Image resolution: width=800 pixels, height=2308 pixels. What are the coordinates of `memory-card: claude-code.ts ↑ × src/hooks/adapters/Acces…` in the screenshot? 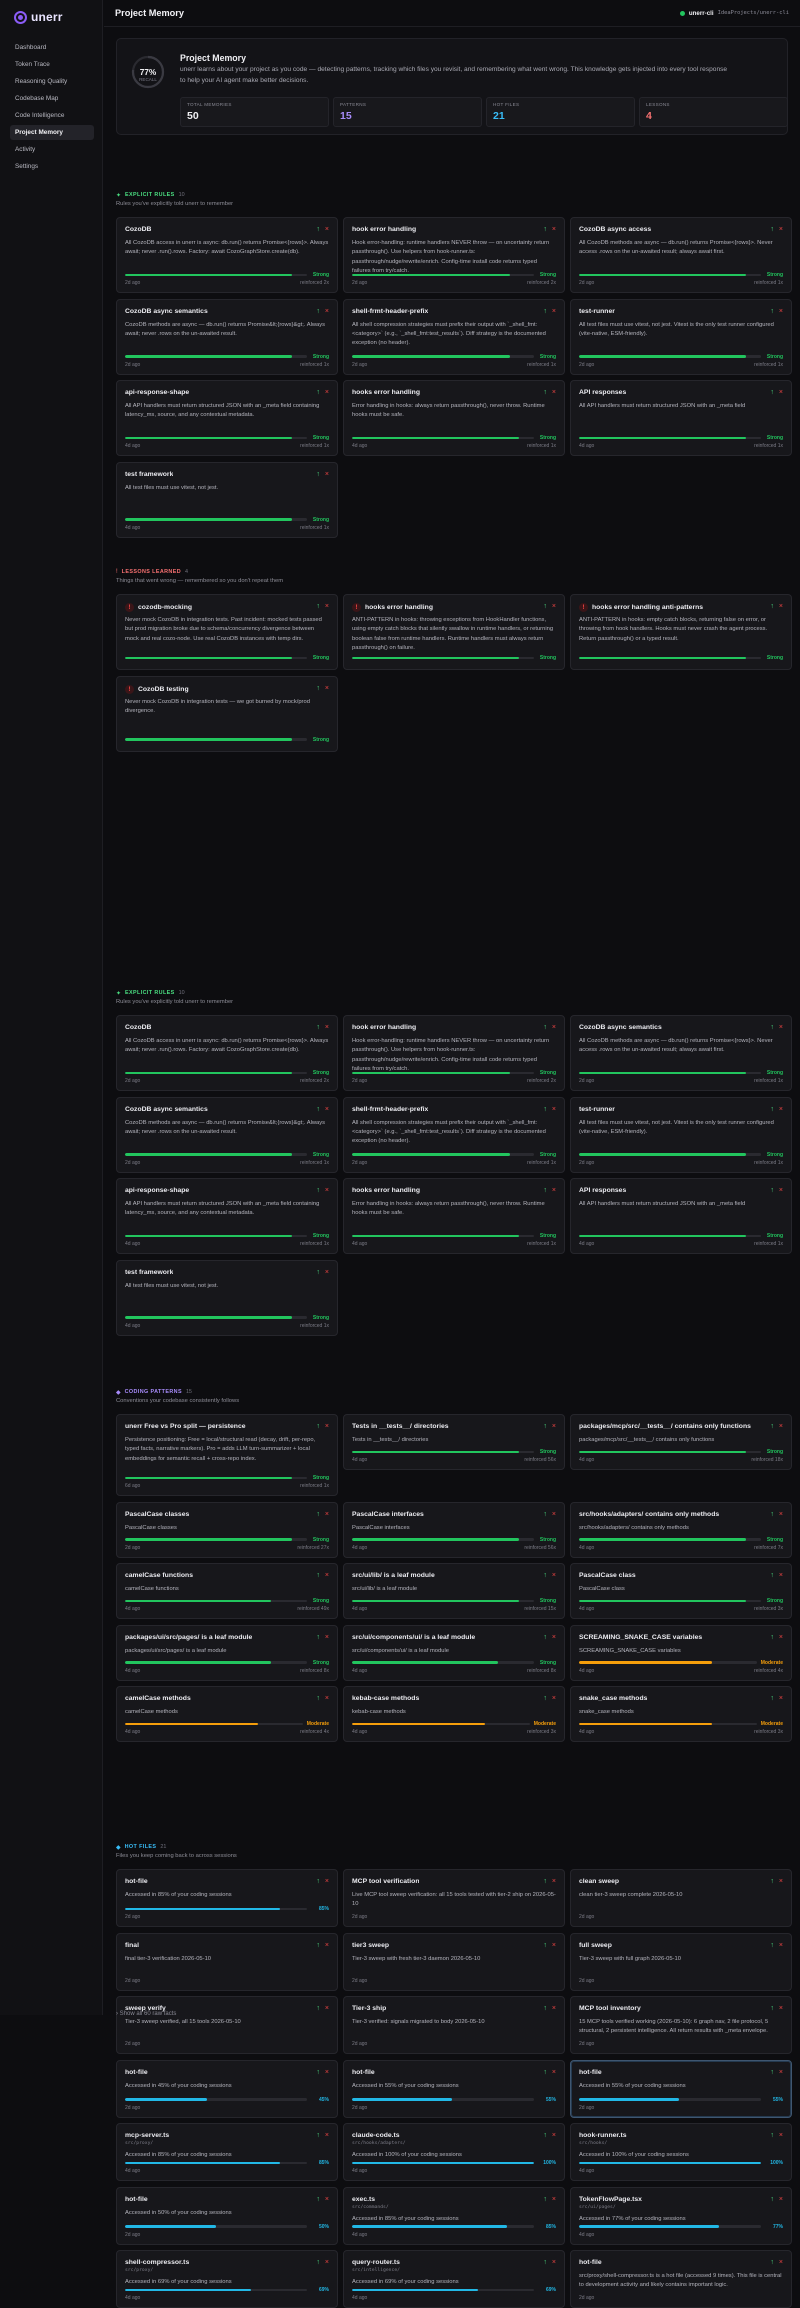 It's located at (454, 2152).